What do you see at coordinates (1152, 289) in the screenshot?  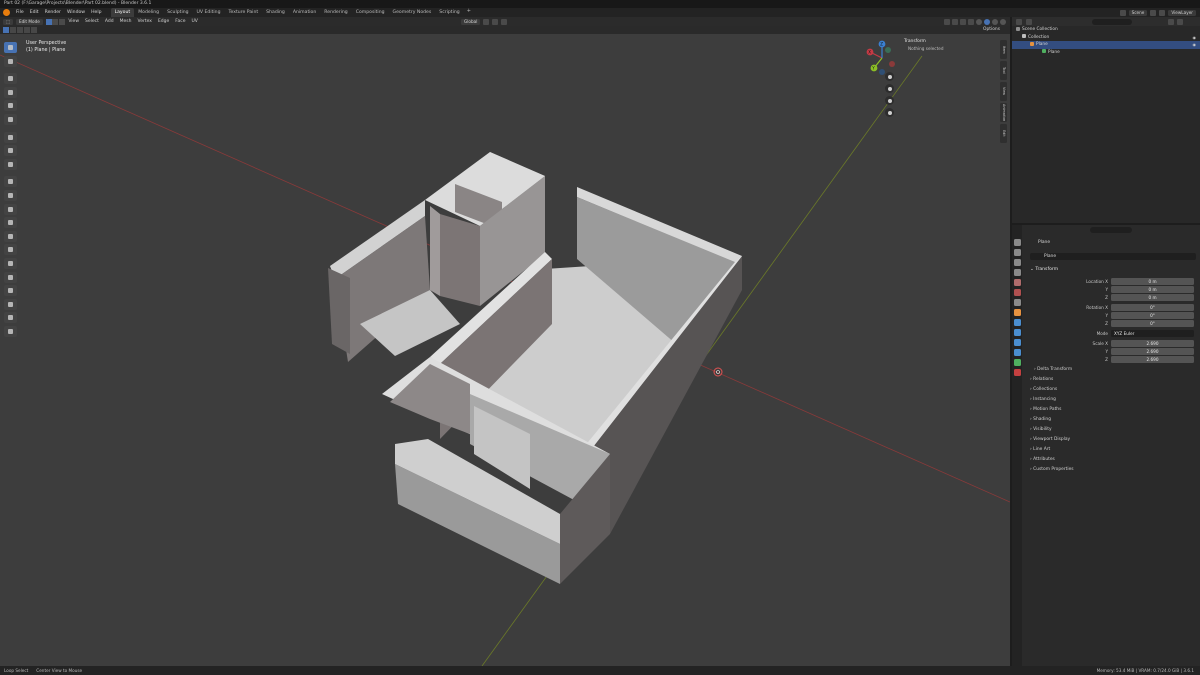 I see `location-y-field: 0 m` at bounding box center [1152, 289].